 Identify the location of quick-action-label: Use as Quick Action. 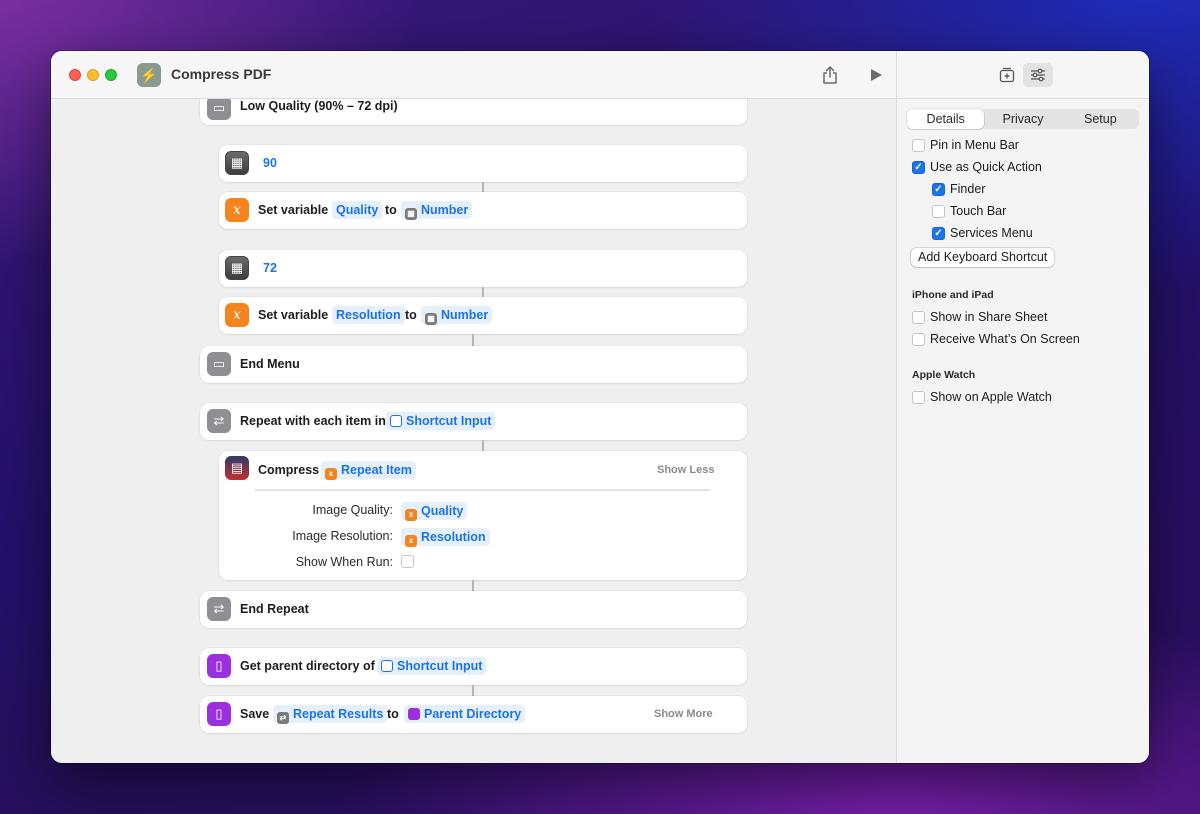
(986, 167).